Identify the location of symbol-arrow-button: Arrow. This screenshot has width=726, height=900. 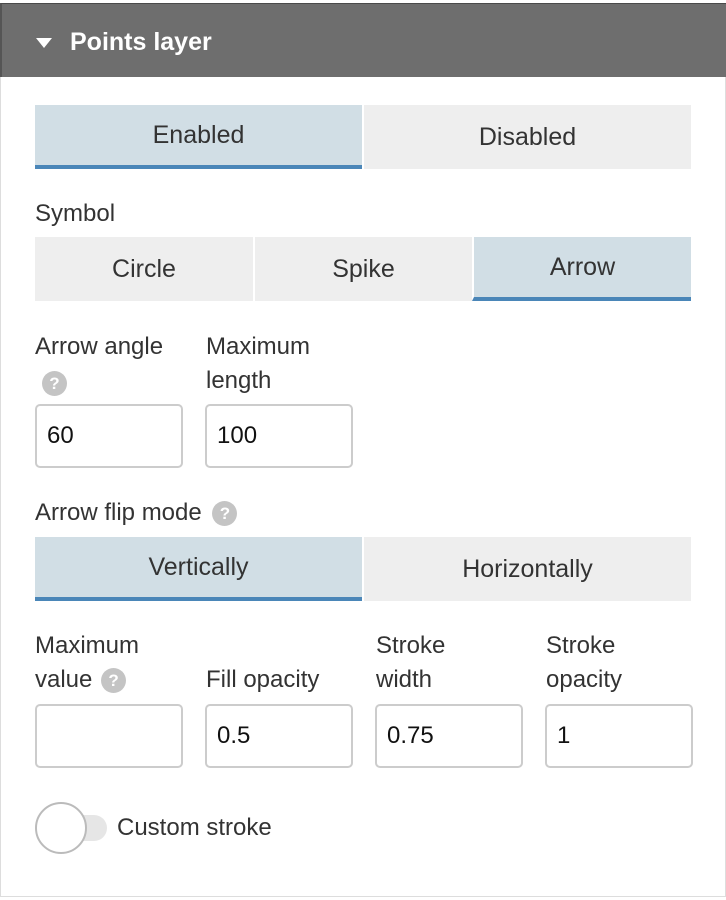
(581, 269).